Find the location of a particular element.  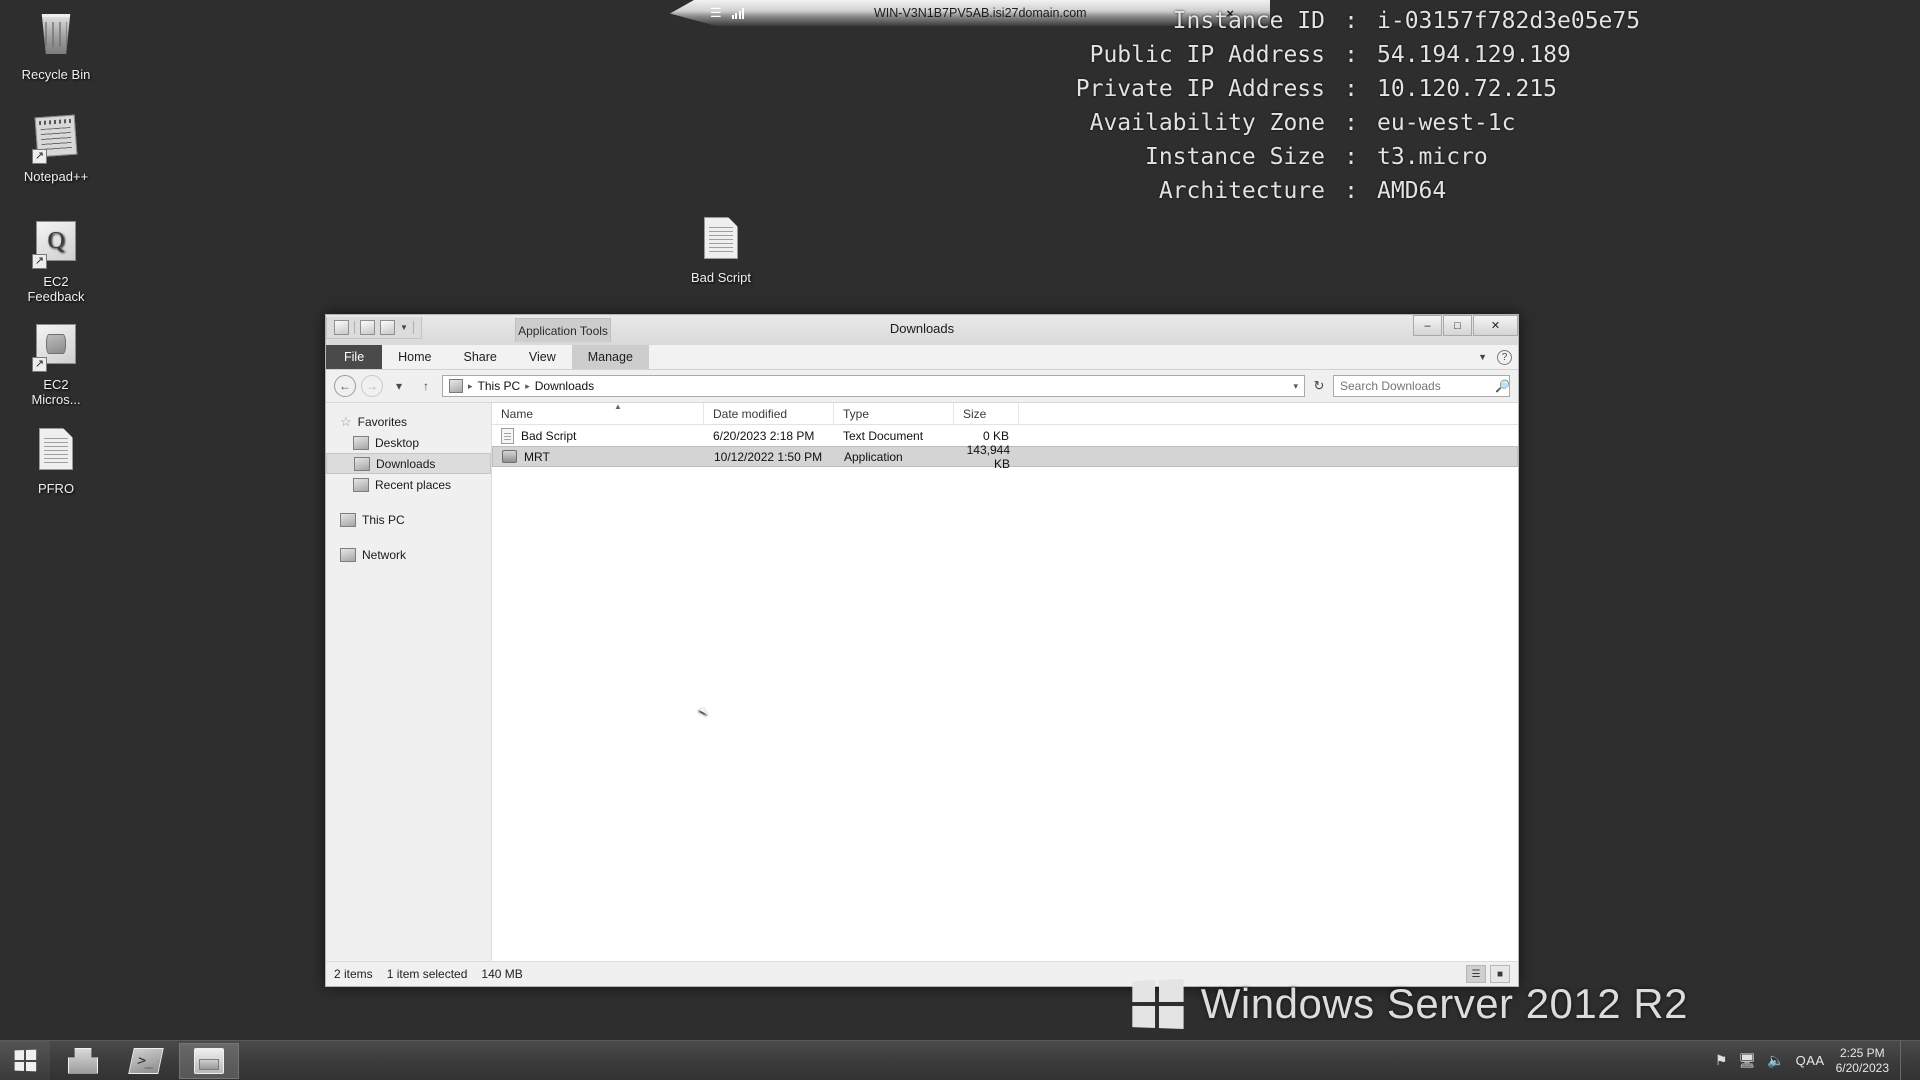

tab-share: Share is located at coordinates (480, 357).